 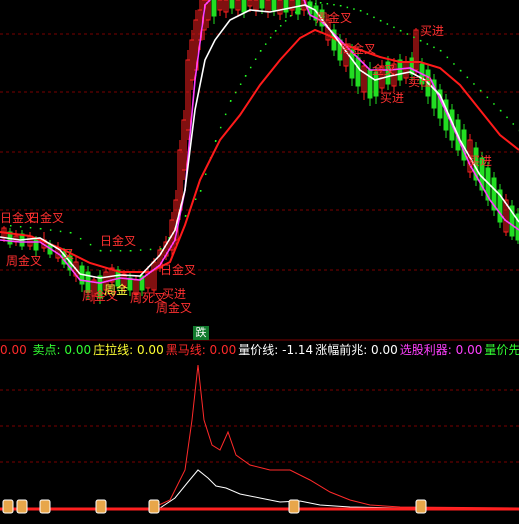 What do you see at coordinates (384, 70) in the screenshot?
I see `annotation-a15: 金叉` at bounding box center [384, 70].